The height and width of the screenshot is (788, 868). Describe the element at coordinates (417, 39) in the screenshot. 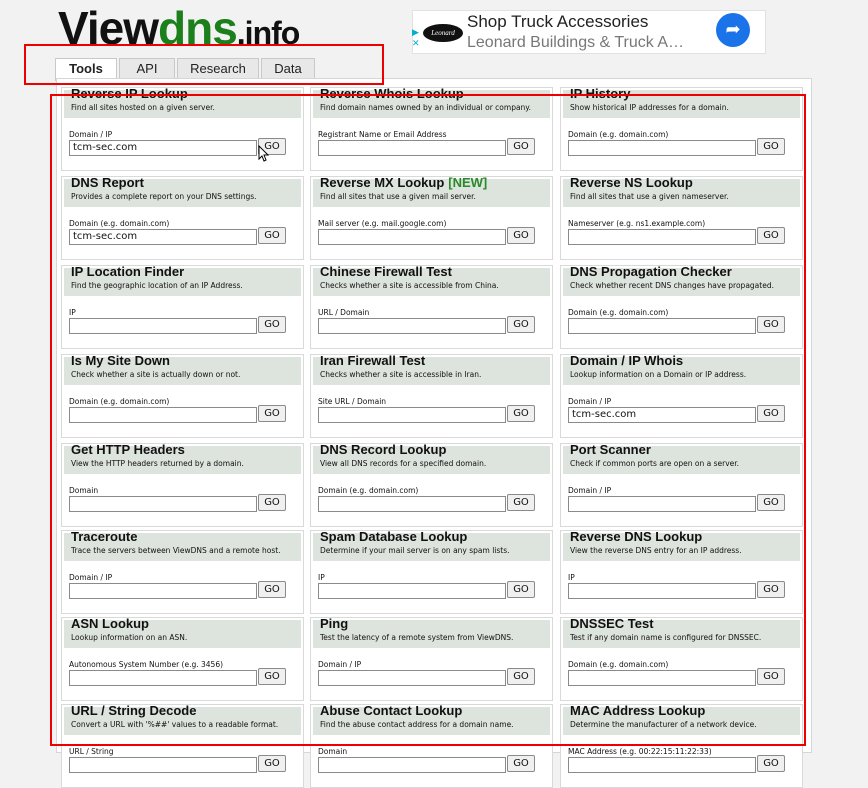

I see `ad-choices-icon: ▶ ✕` at that location.